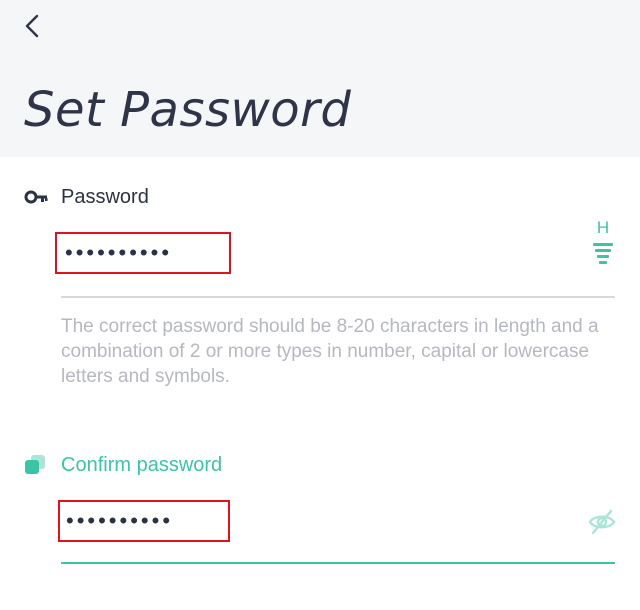 Image resolution: width=640 pixels, height=610 pixels. I want to click on strength-meter-icon, so click(603, 253).